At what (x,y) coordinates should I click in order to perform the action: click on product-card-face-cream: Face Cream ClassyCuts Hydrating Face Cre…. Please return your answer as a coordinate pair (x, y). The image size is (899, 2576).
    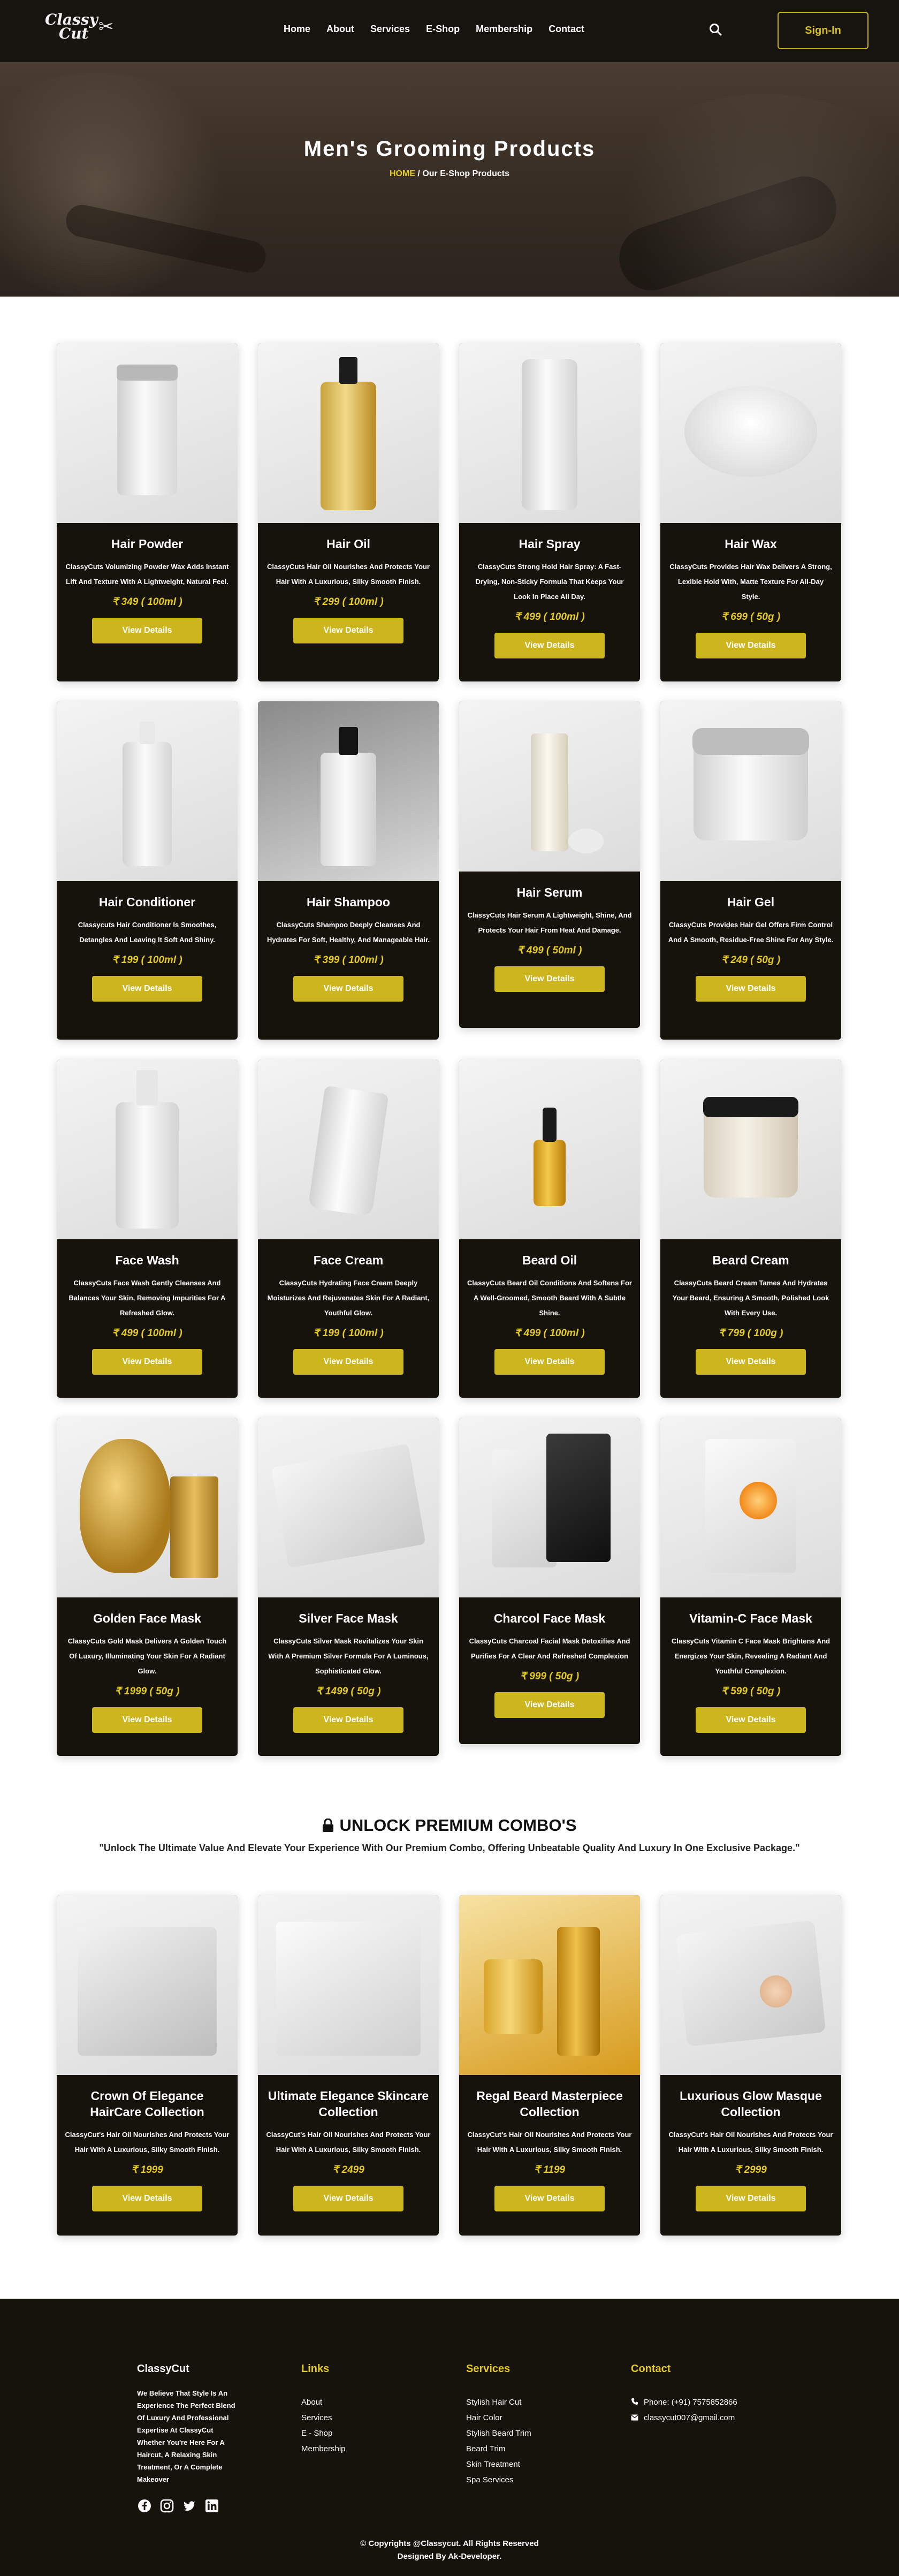
    Looking at the image, I should click on (348, 1228).